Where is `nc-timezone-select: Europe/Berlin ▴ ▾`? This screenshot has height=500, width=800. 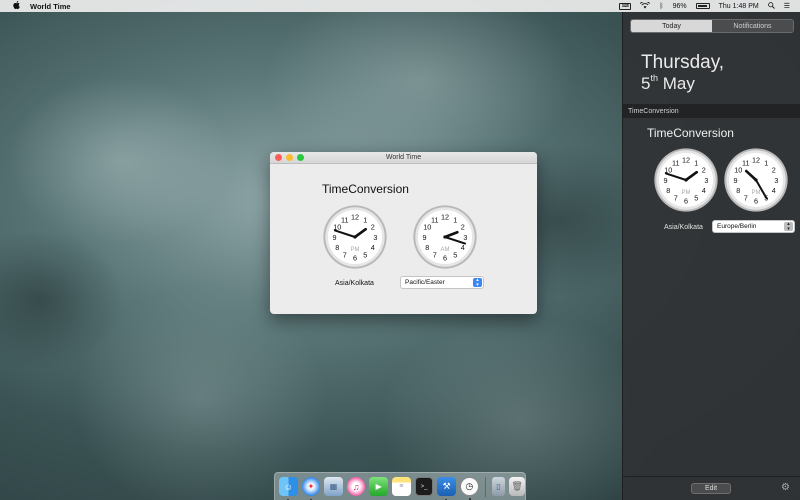
nc-timezone-select: Europe/Berlin ▴ ▾ is located at coordinates (753, 226).